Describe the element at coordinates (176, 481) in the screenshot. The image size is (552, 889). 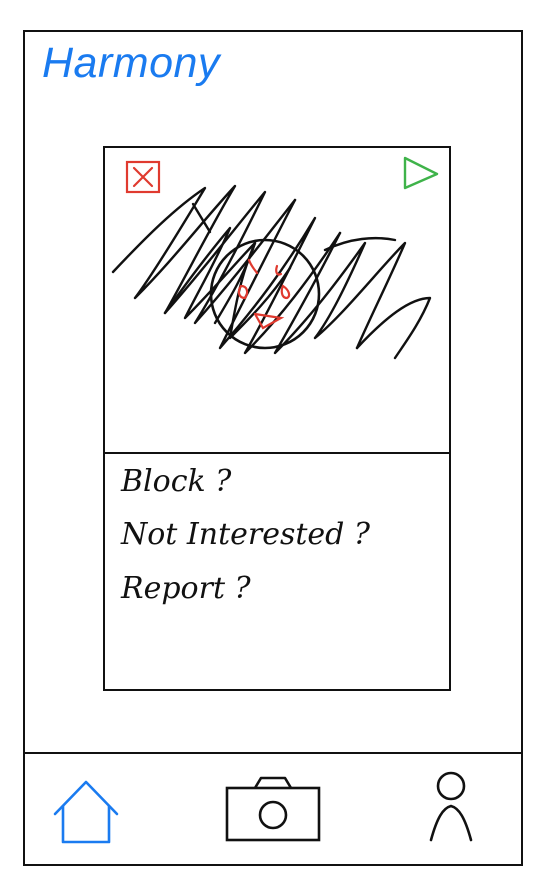
I see `block-option: Block ?` at that location.